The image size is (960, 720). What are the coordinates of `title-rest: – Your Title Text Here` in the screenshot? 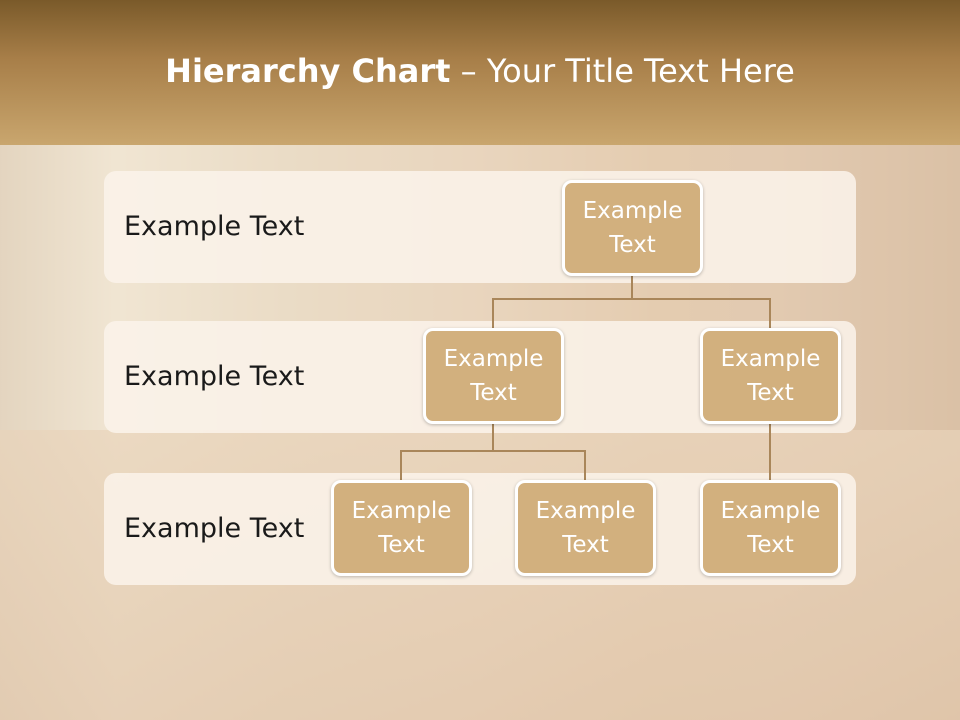 It's located at (622, 71).